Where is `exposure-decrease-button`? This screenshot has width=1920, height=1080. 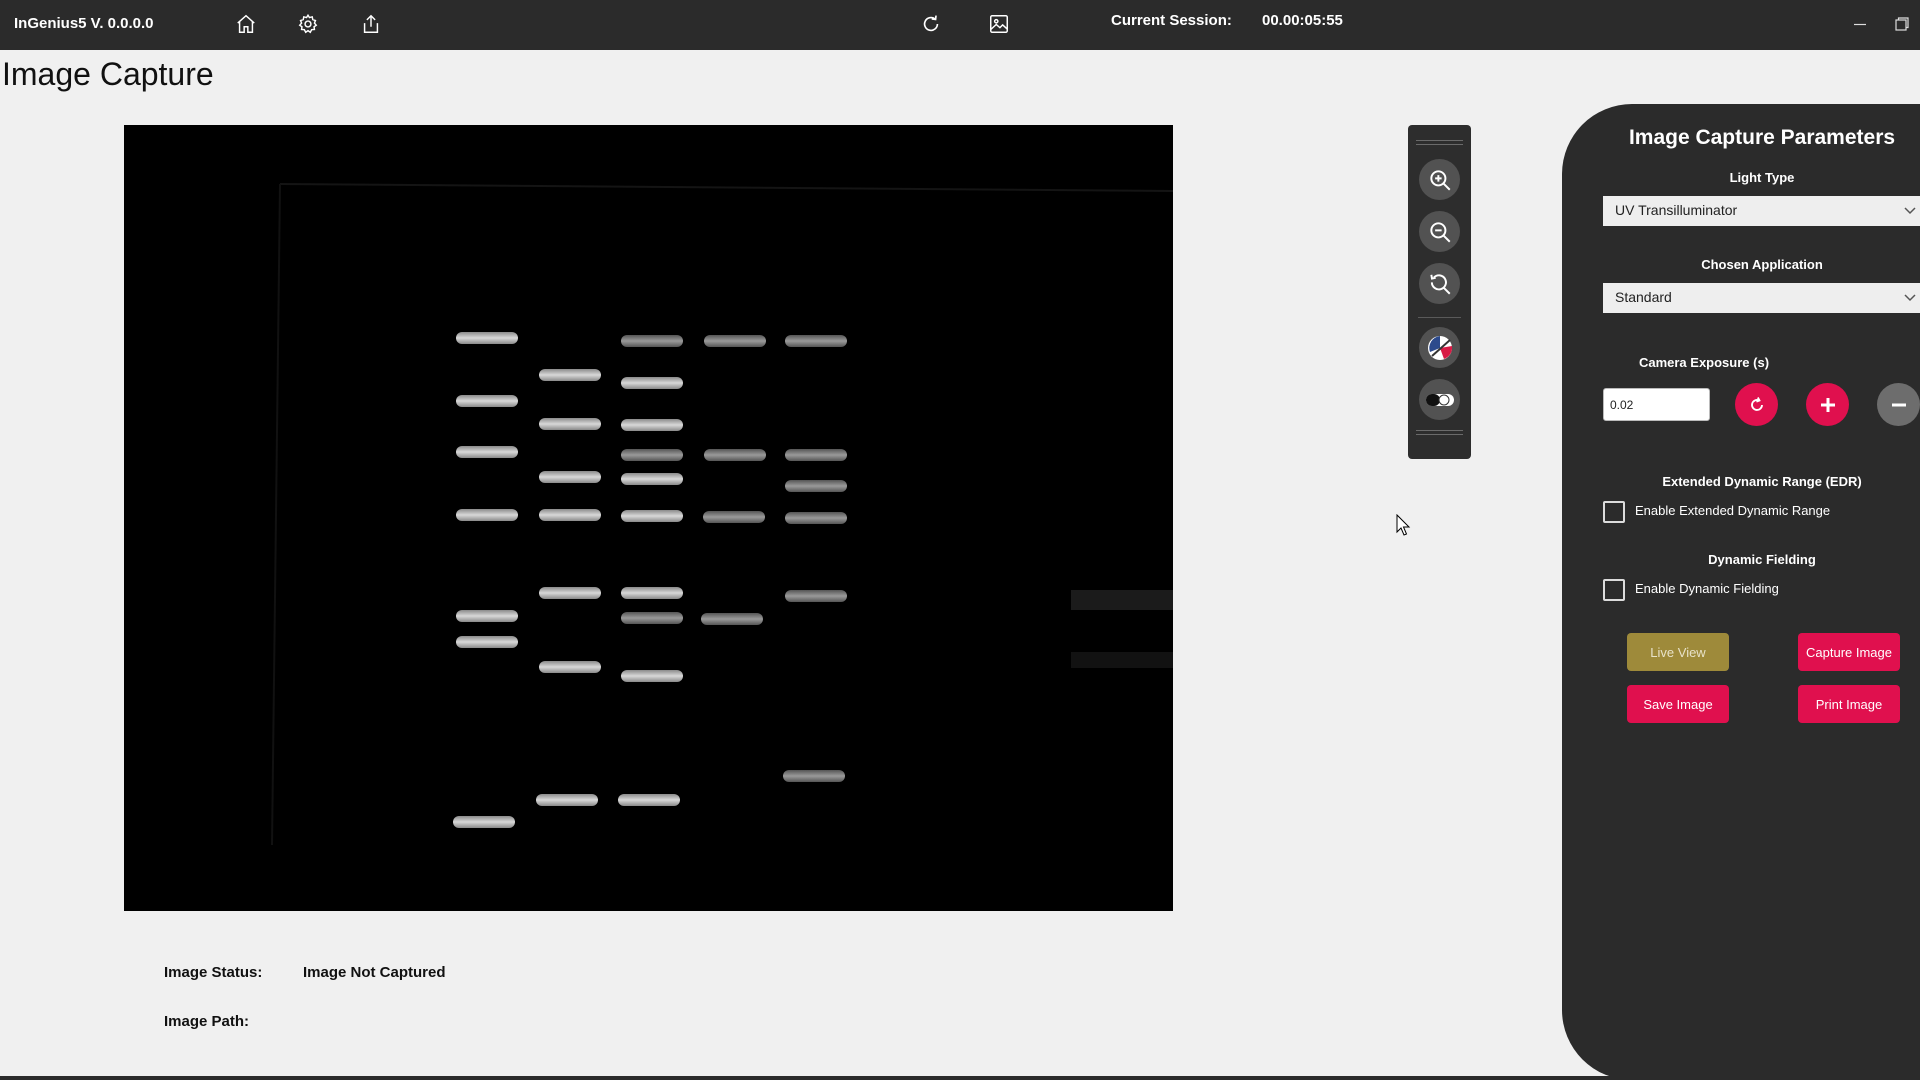 exposure-decrease-button is located at coordinates (1898, 404).